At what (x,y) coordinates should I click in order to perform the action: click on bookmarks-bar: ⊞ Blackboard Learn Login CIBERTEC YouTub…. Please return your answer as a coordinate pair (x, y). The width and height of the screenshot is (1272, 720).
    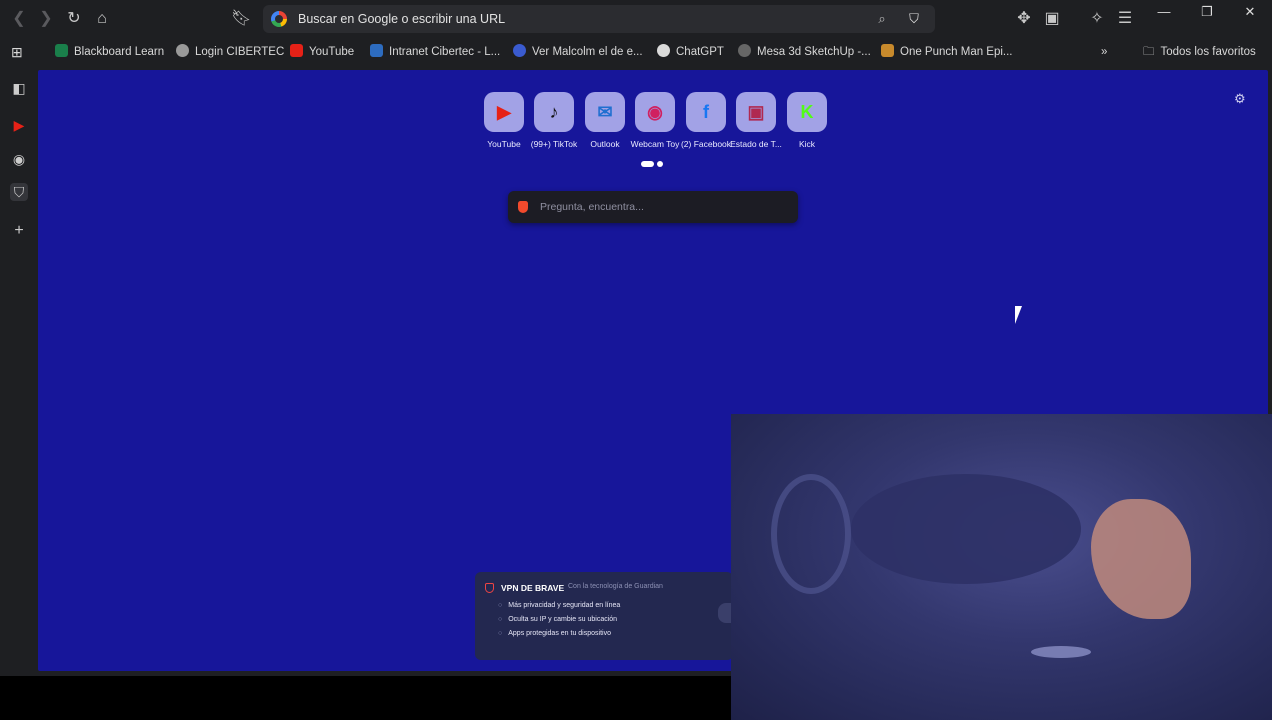
    Looking at the image, I should click on (636, 52).